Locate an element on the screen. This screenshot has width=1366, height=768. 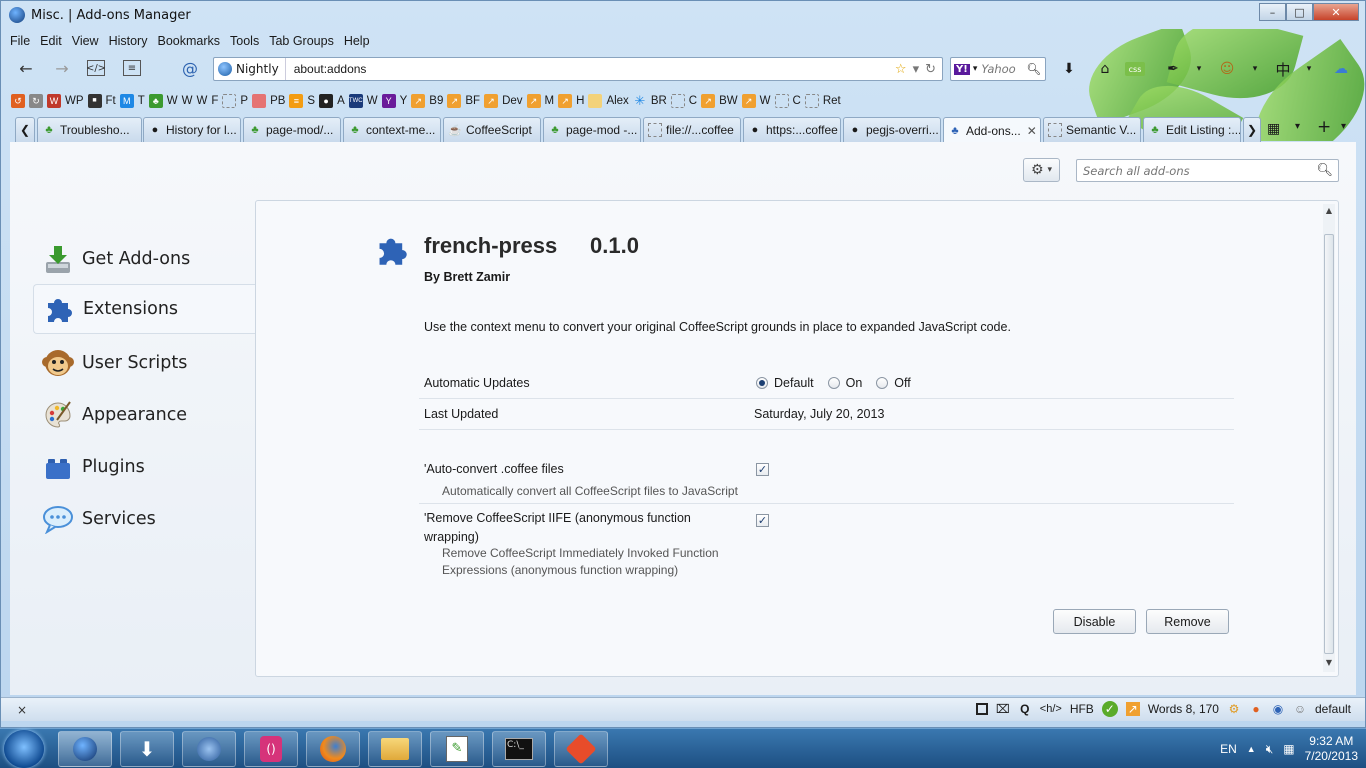
tray-expand-icon: ▲ is located at coordinates (1251, 749).